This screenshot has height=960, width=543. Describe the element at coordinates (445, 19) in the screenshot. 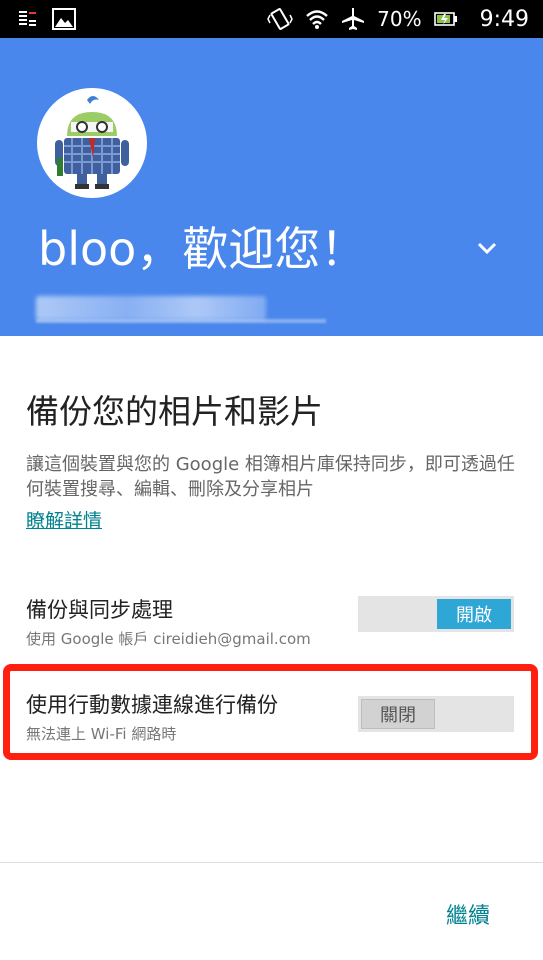

I see `battery-icon` at that location.